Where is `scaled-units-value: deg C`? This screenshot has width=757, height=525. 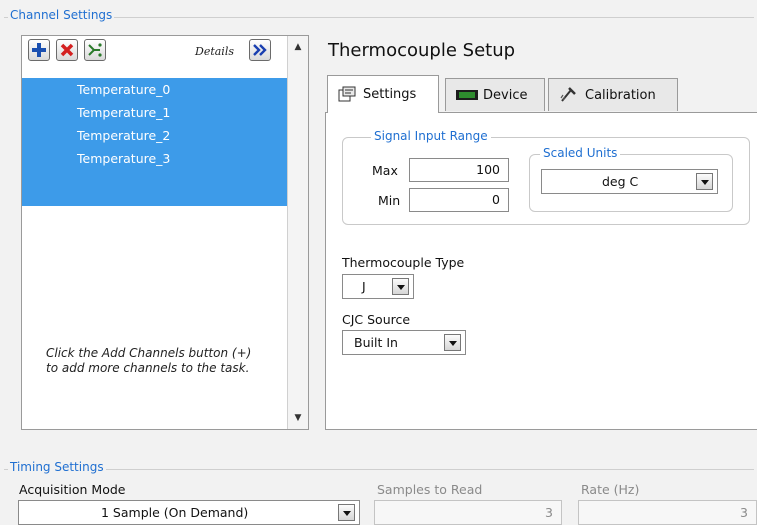 scaled-units-value: deg C is located at coordinates (620, 181).